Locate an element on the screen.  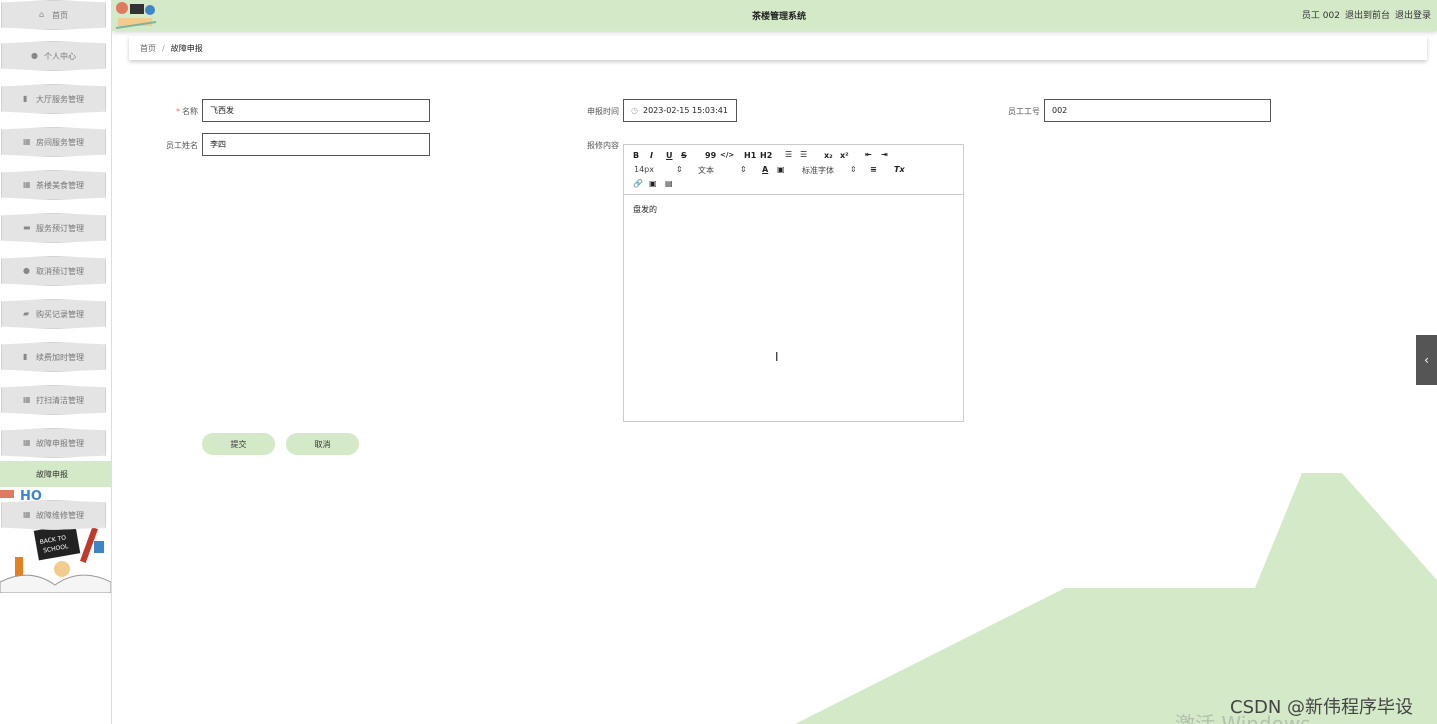
sidebar-item-home: ⌂ 首页 is located at coordinates (53, 15).